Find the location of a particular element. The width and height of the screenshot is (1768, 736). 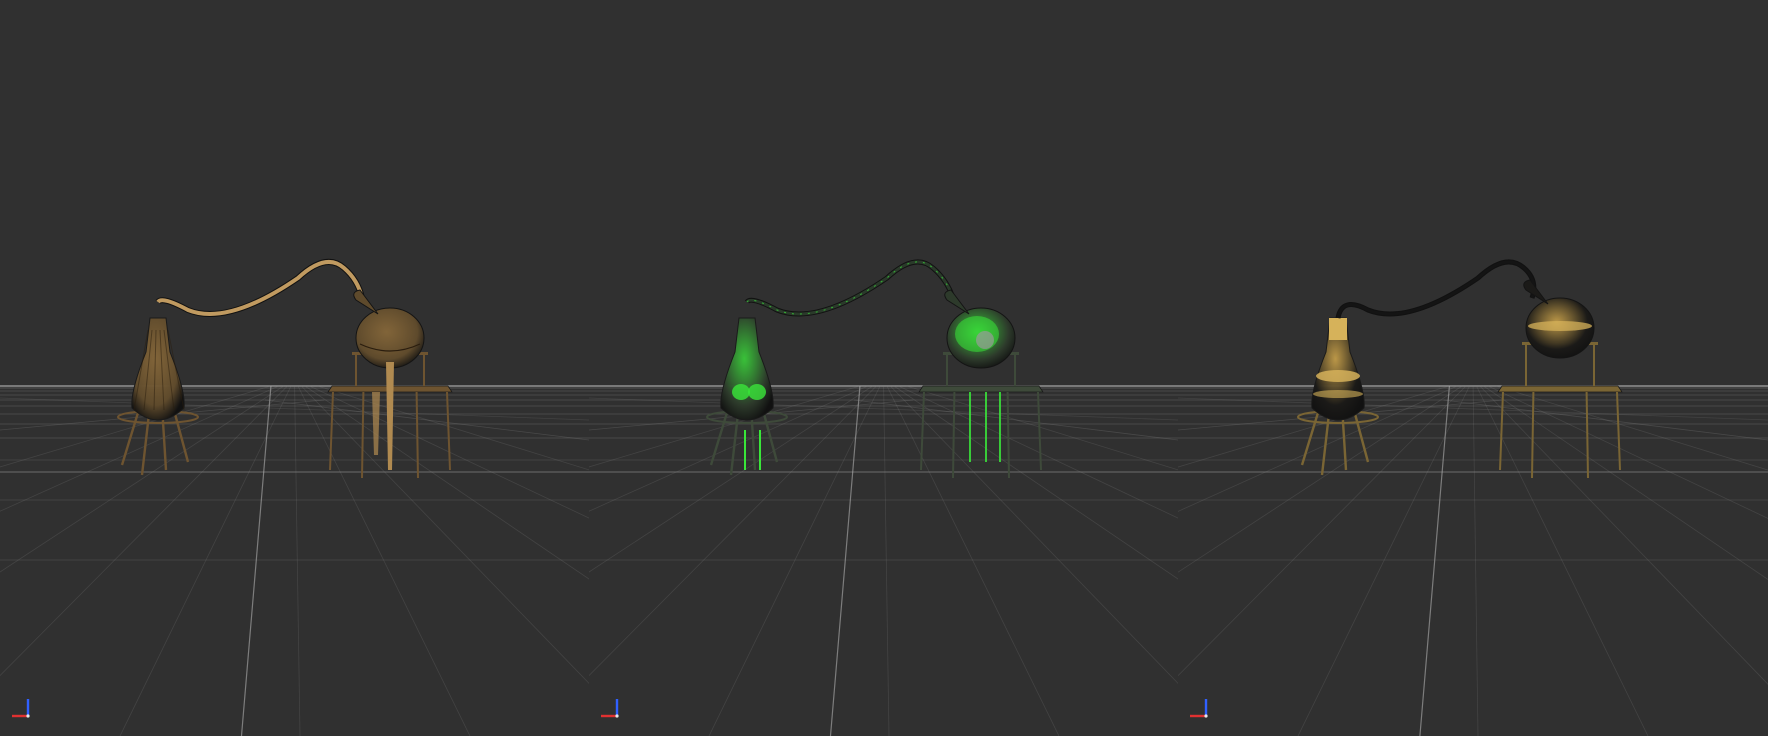

round-flask-band is located at coordinates (1560, 326).